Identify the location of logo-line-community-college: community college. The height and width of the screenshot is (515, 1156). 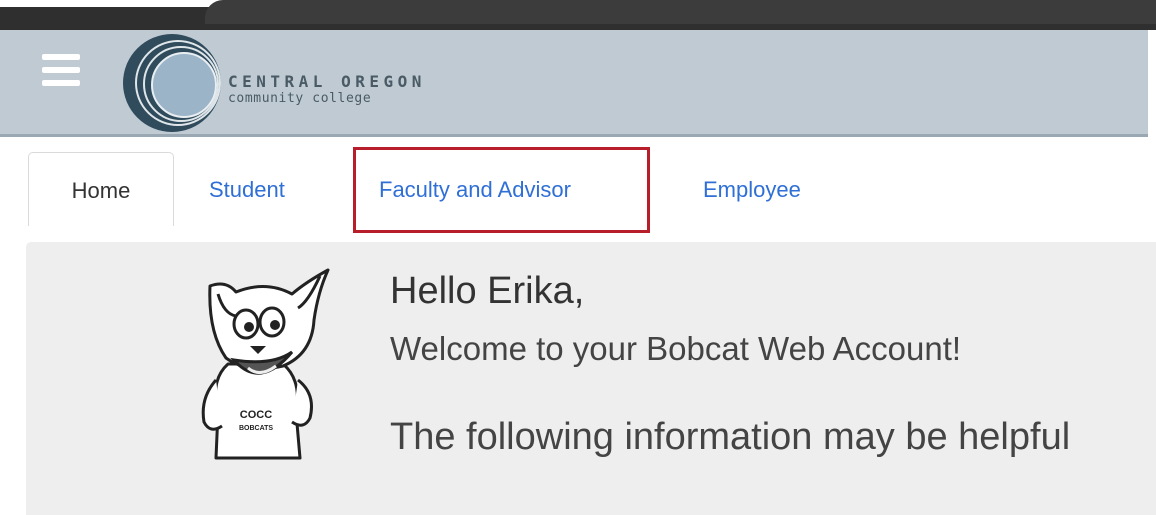
(300, 98).